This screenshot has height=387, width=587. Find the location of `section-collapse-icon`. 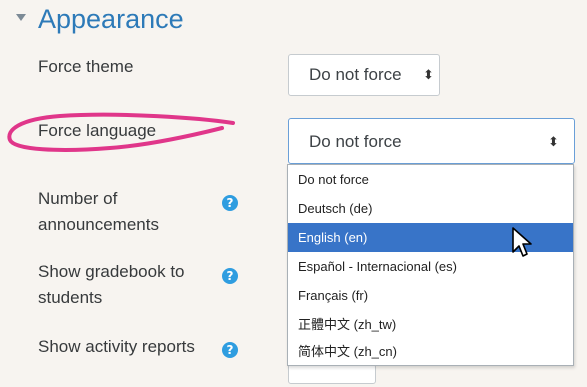

section-collapse-icon is located at coordinates (21, 17).